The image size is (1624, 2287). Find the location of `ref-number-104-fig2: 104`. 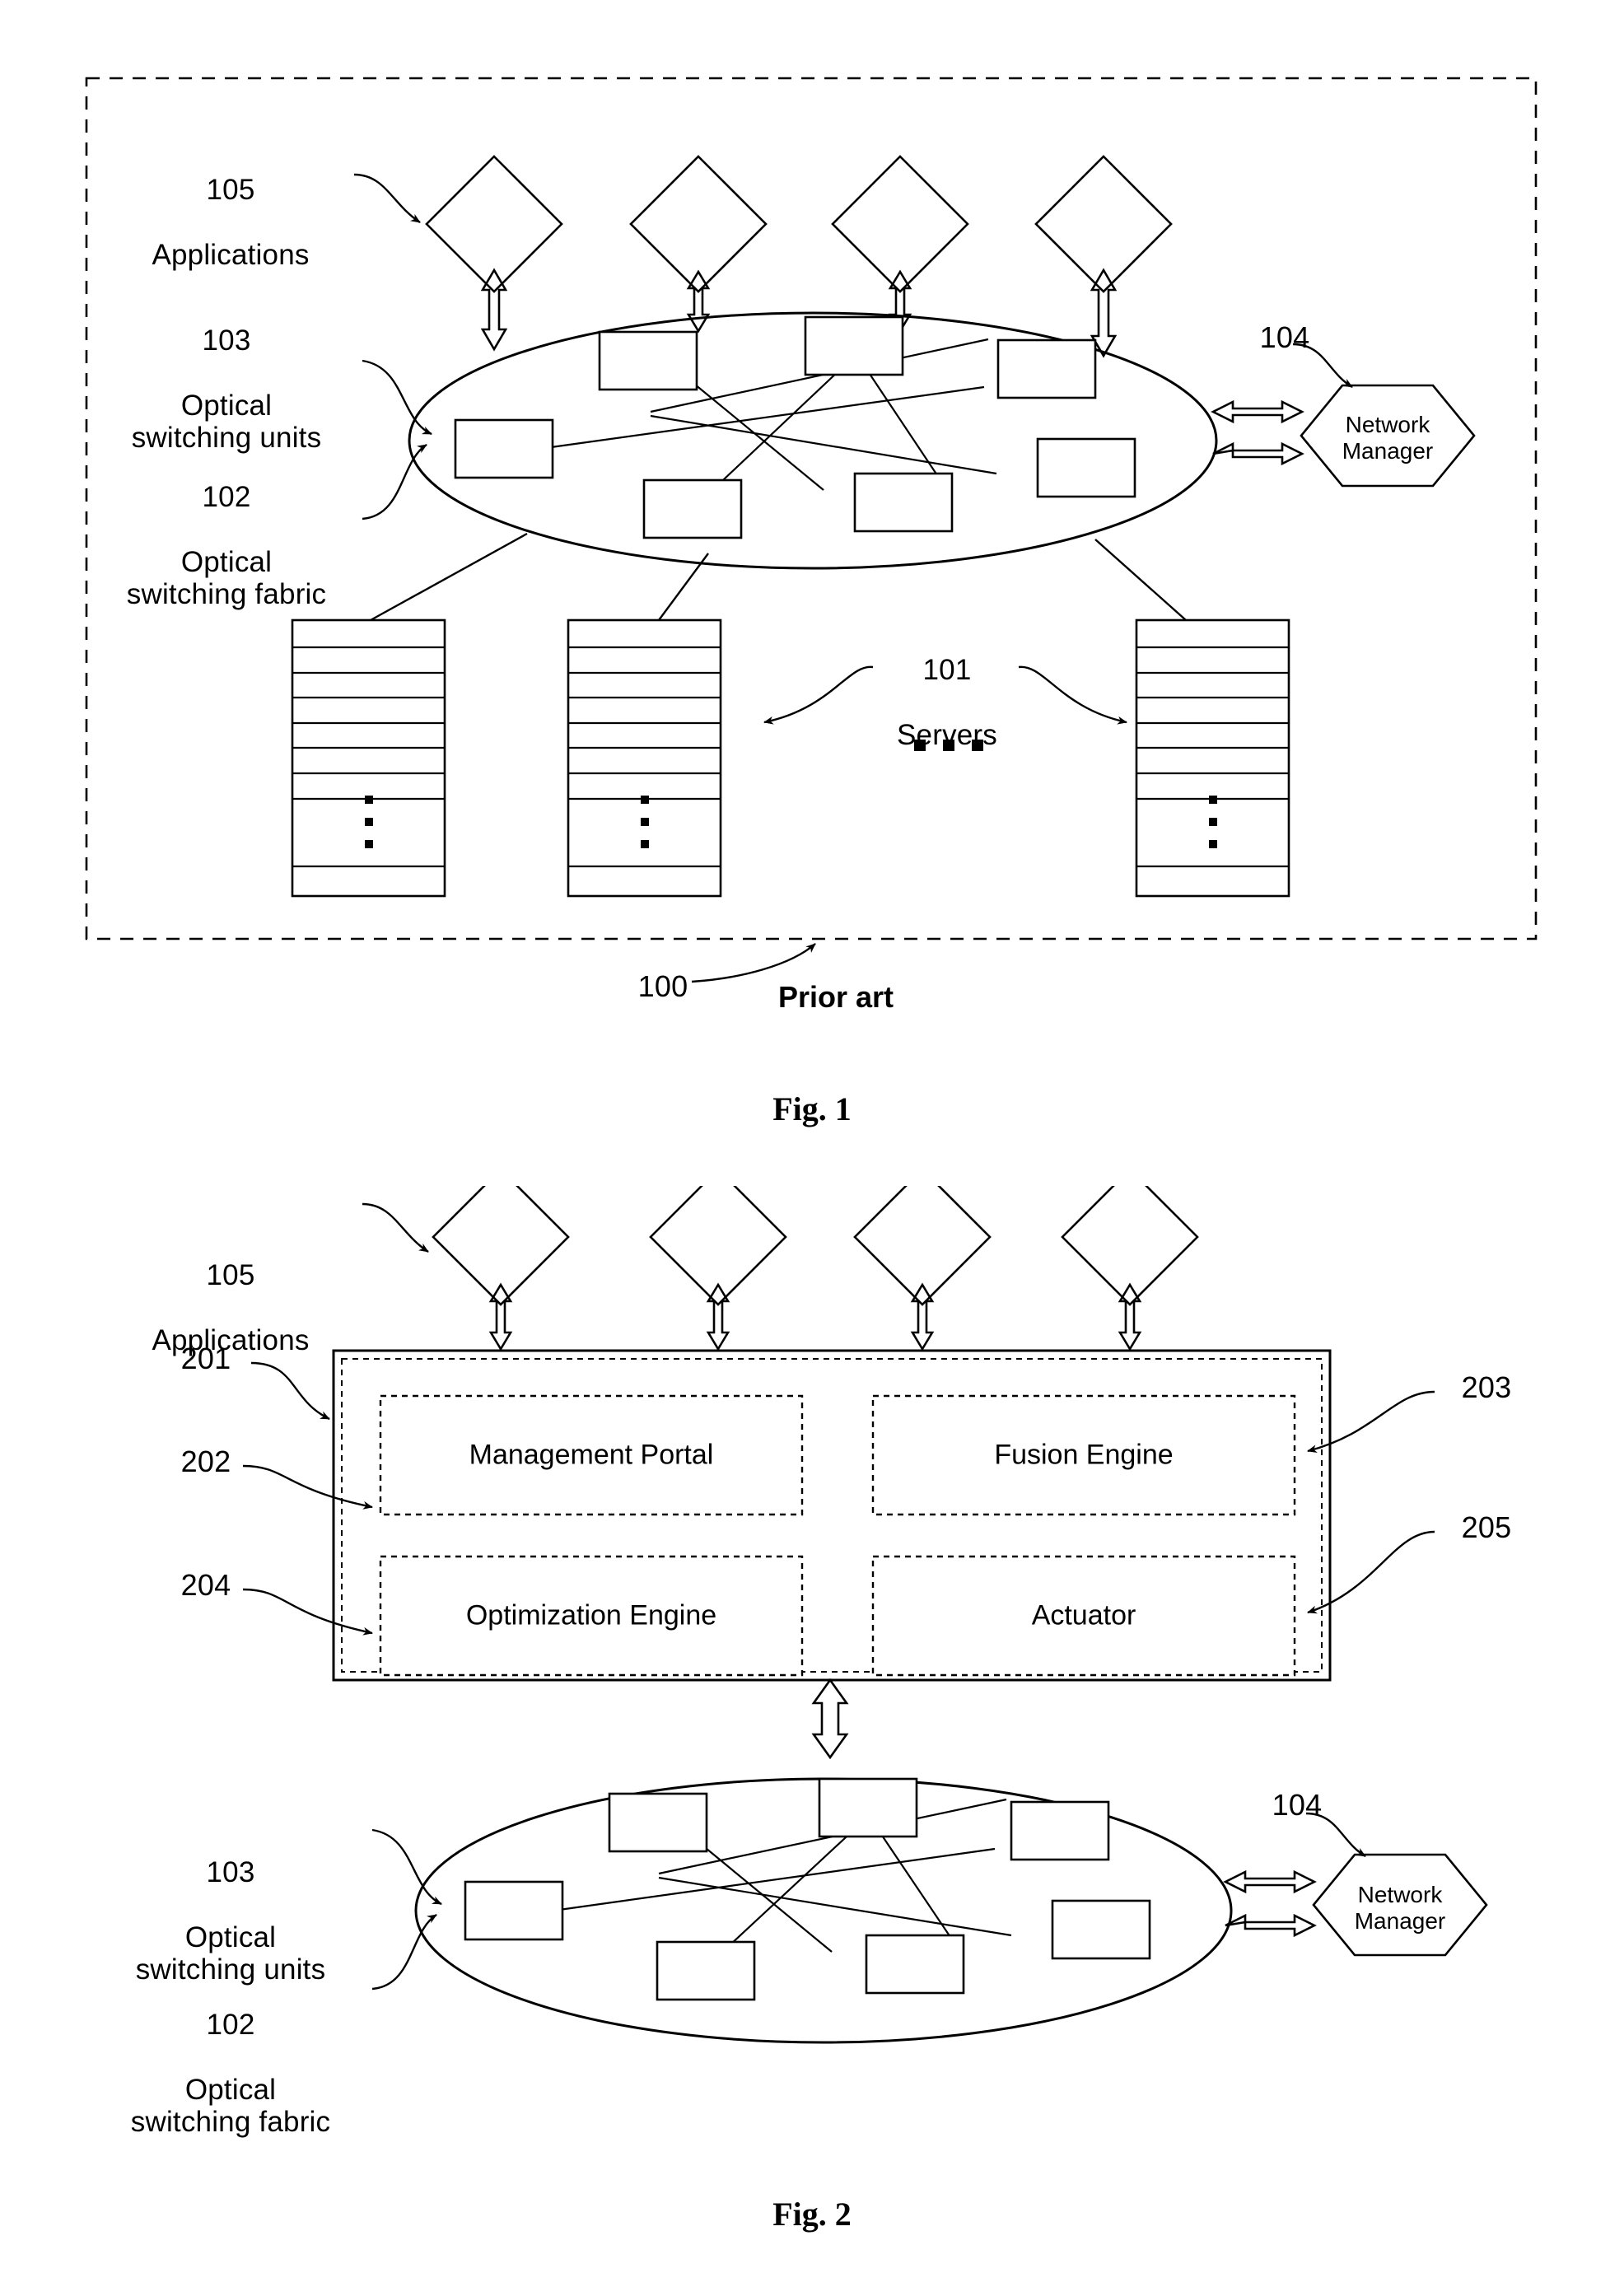

ref-number-104-fig2: 104 is located at coordinates (1297, 1805).